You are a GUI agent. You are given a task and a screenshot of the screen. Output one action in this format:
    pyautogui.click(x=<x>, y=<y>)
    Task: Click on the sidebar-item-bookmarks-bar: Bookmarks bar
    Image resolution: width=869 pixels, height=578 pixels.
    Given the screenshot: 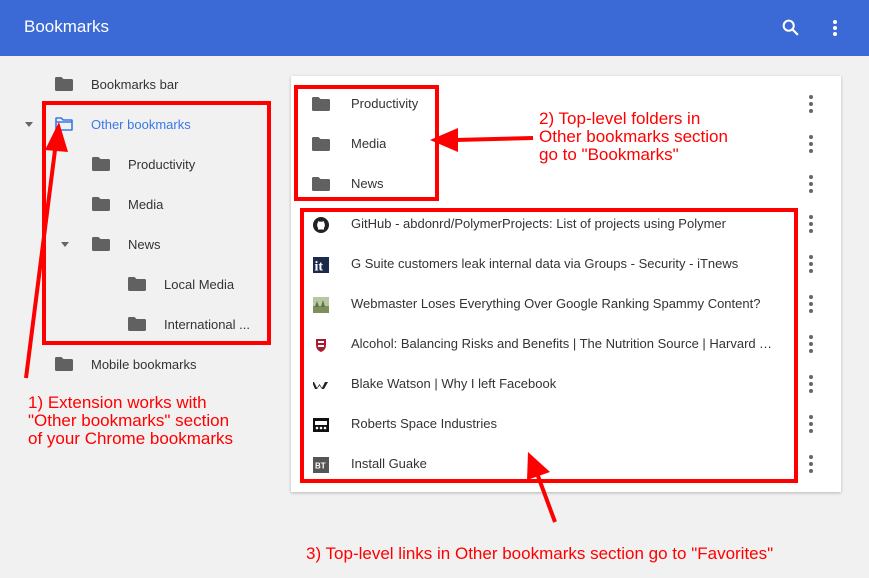 What is the action you would take?
    pyautogui.click(x=116, y=84)
    